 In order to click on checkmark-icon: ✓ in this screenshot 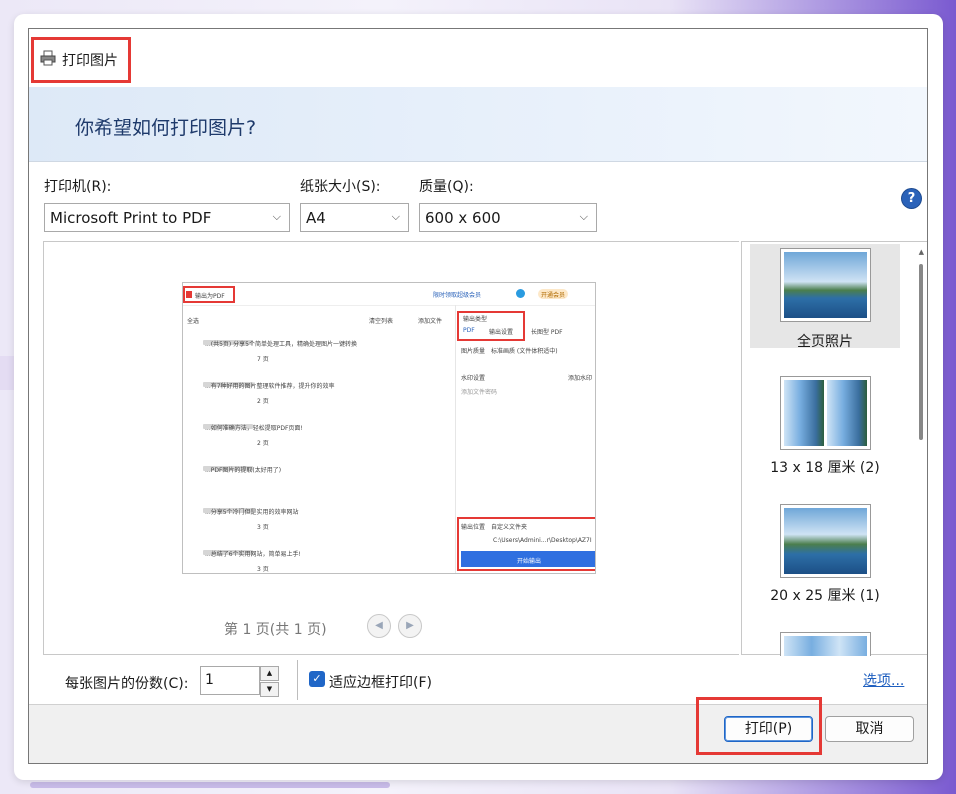, I will do `click(317, 678)`.